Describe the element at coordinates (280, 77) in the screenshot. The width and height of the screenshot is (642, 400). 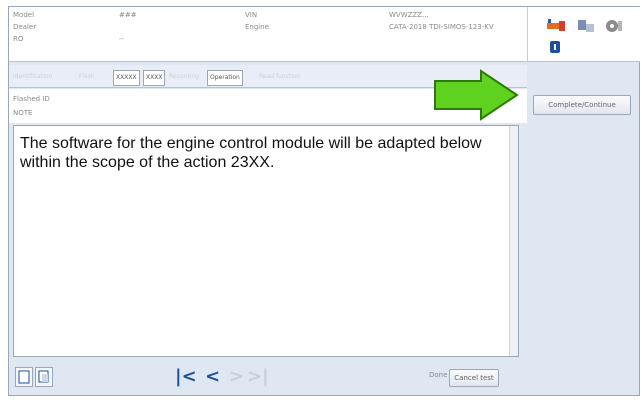
I see `tab-read-function: Read function` at that location.